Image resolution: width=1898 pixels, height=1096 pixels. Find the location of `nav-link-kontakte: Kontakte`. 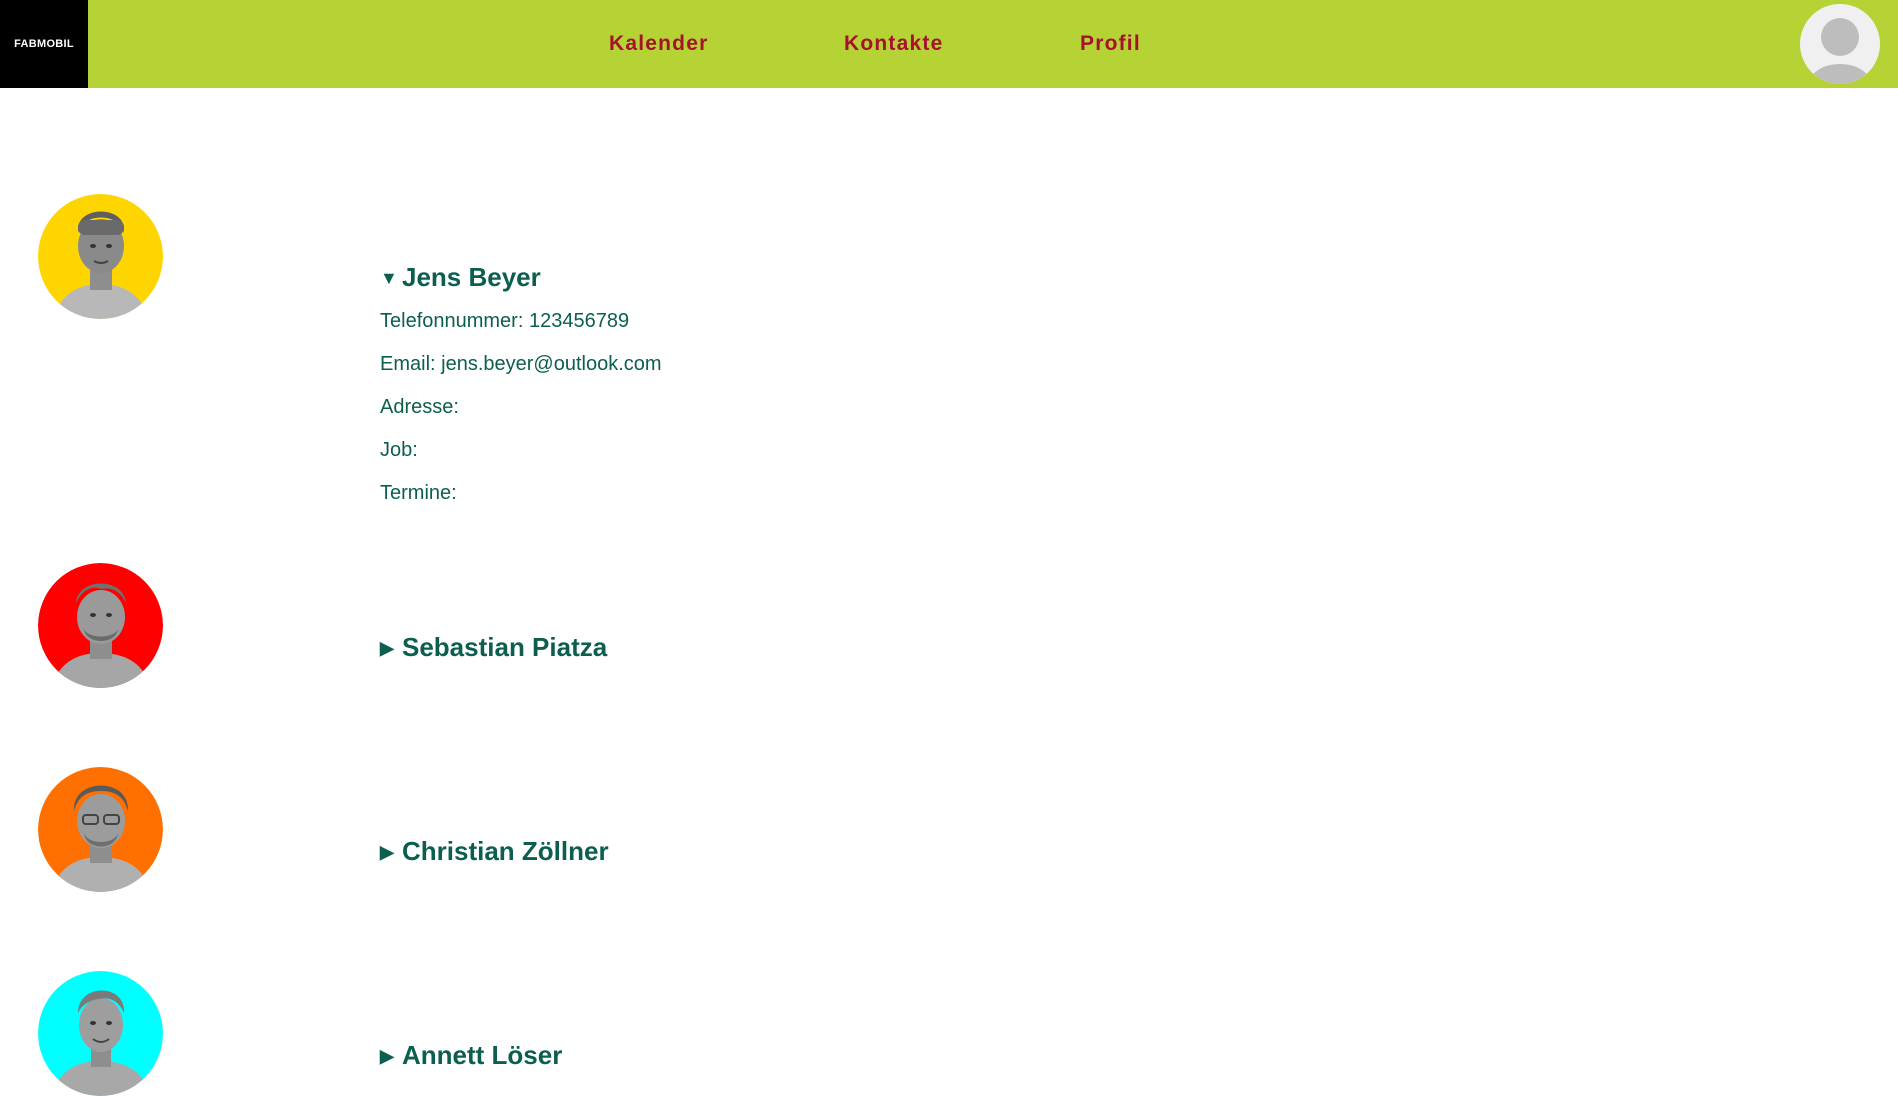

nav-link-kontakte: Kontakte is located at coordinates (893, 44).